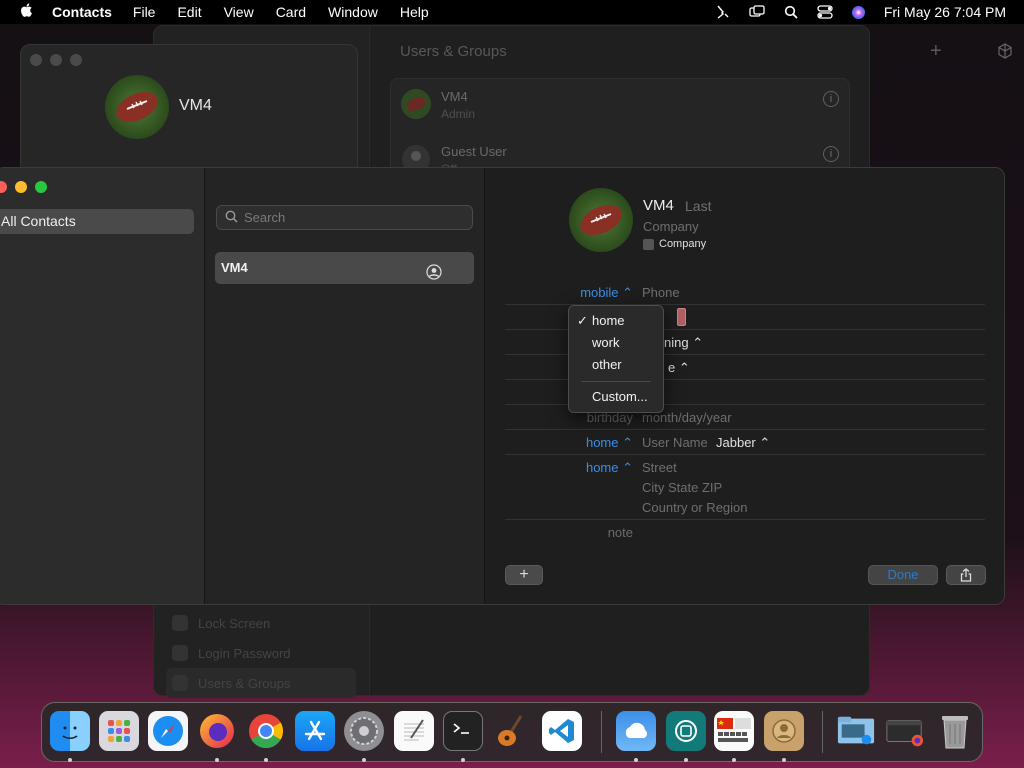  I want to click on dock, so click(512, 732).